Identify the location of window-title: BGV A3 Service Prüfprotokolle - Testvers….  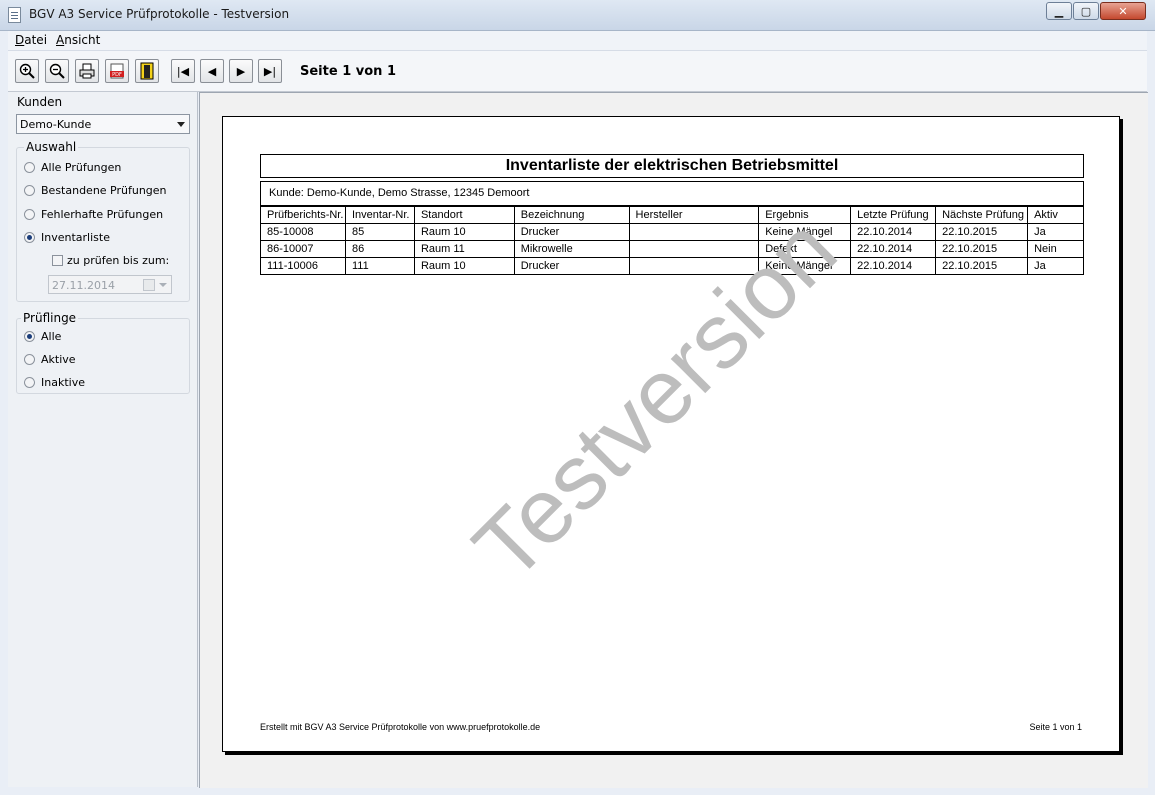
(159, 14).